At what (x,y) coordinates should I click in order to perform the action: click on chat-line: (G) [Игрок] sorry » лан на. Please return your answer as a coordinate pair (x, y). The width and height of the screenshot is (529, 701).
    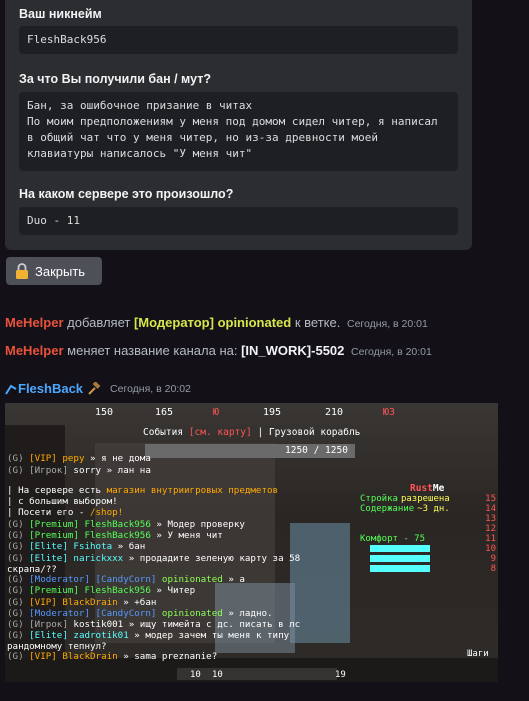
    Looking at the image, I should click on (79, 470).